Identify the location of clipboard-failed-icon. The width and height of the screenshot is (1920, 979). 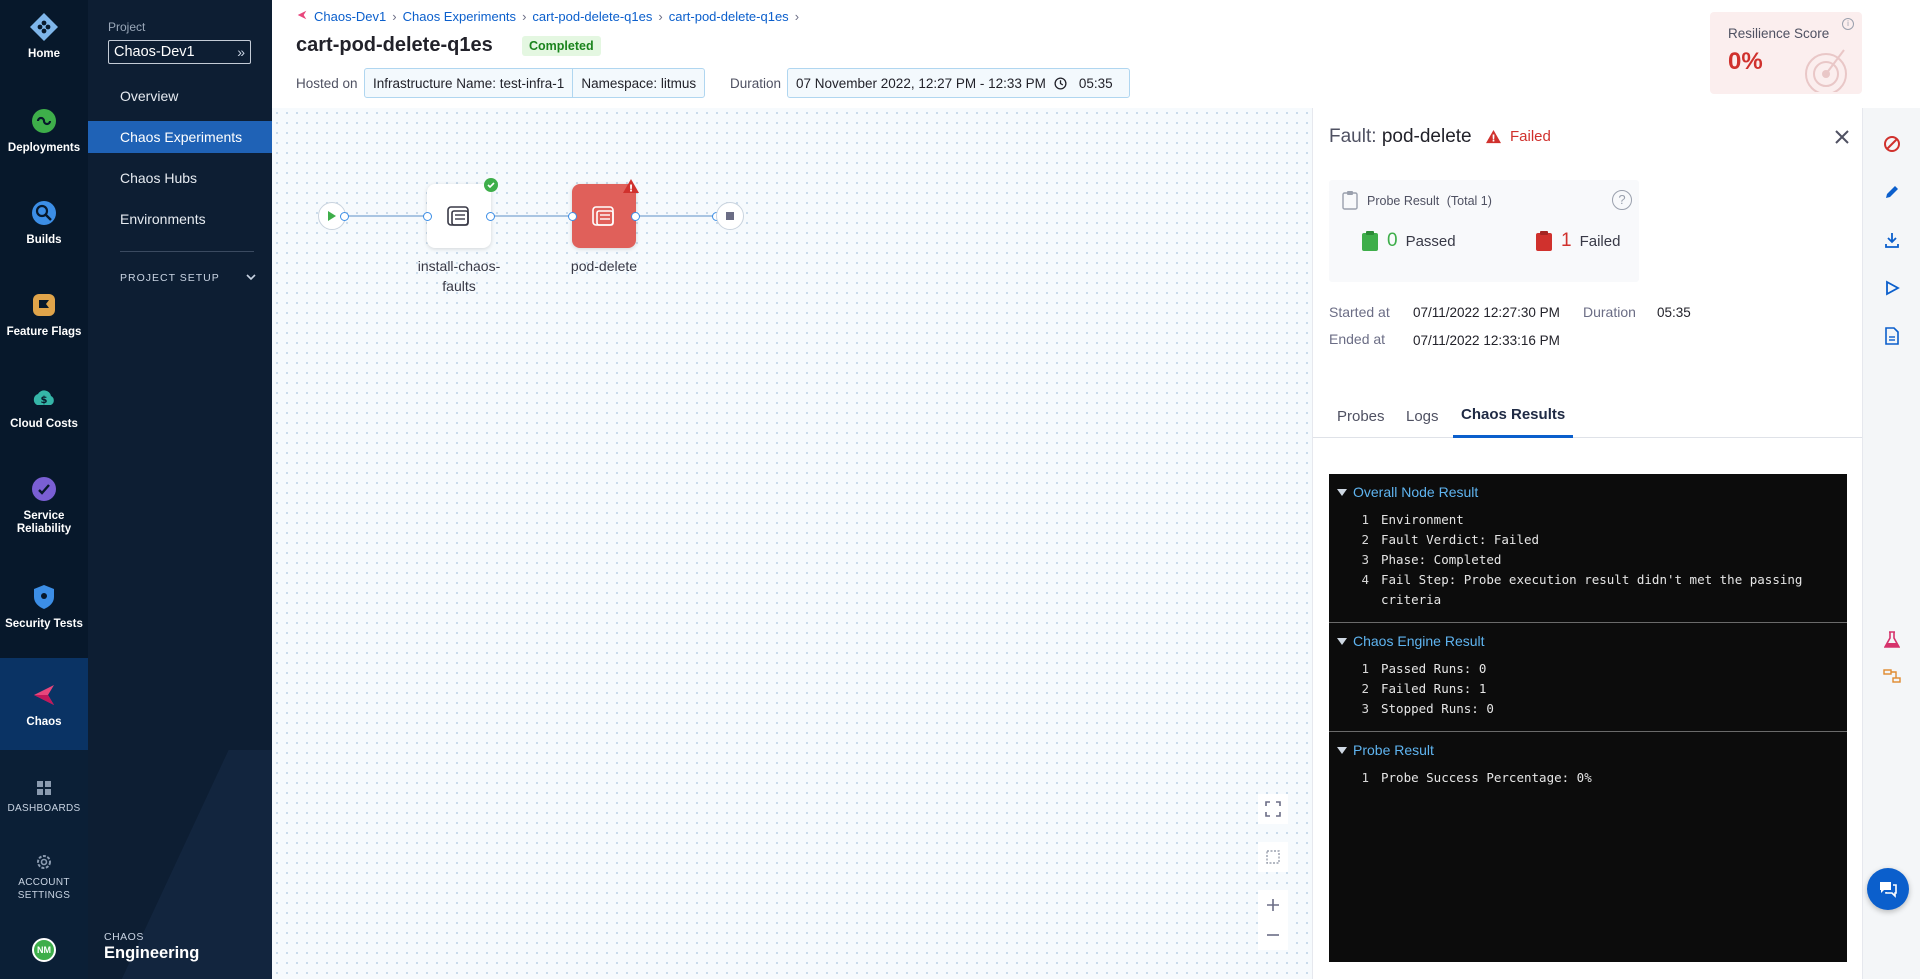
(1544, 241).